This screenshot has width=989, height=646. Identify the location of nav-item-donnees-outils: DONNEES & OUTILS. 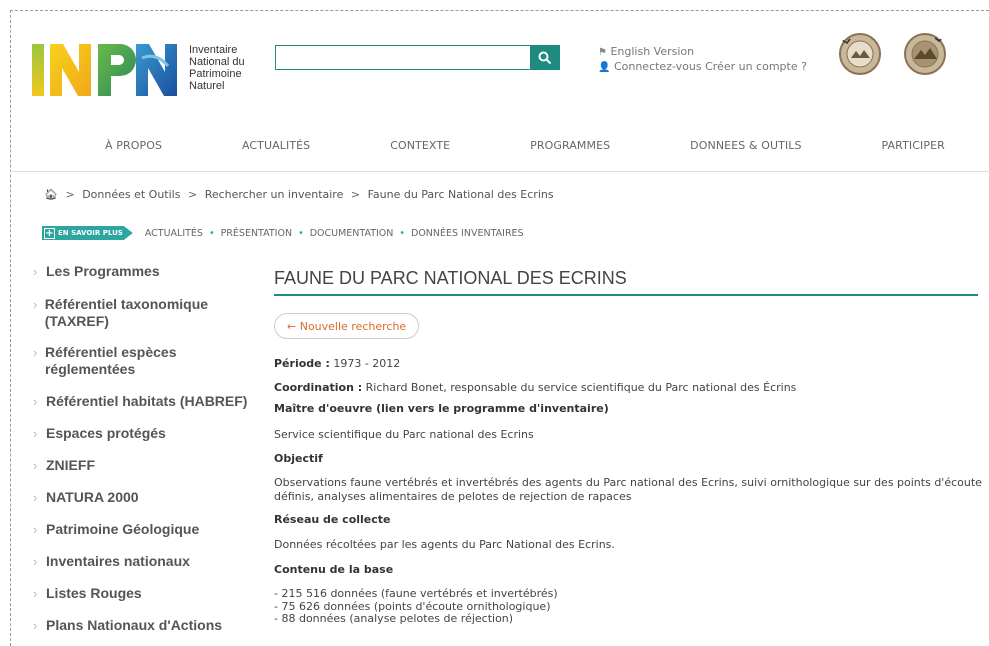
(745, 145).